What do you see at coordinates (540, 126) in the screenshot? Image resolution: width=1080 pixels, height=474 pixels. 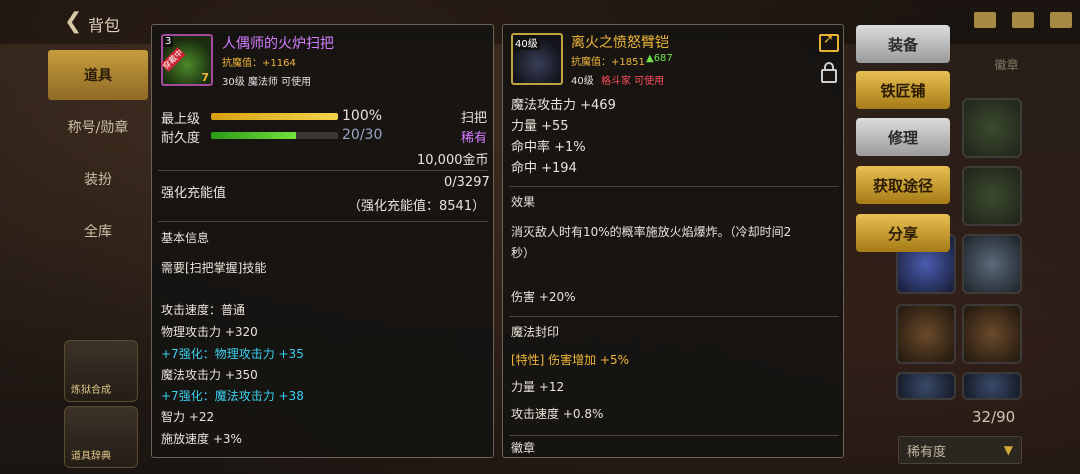 I see `stat-line: 力量 +55` at bounding box center [540, 126].